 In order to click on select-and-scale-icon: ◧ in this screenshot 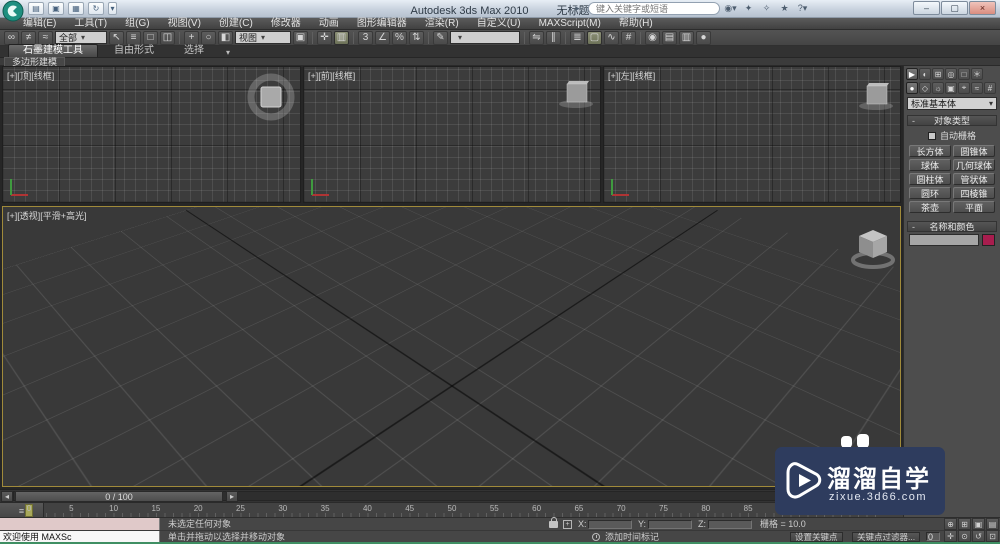, I will do `click(225, 37)`.